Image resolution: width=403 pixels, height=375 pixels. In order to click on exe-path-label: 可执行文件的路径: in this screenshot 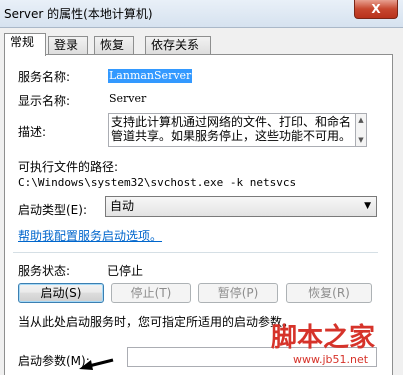, I will do `click(68, 167)`.